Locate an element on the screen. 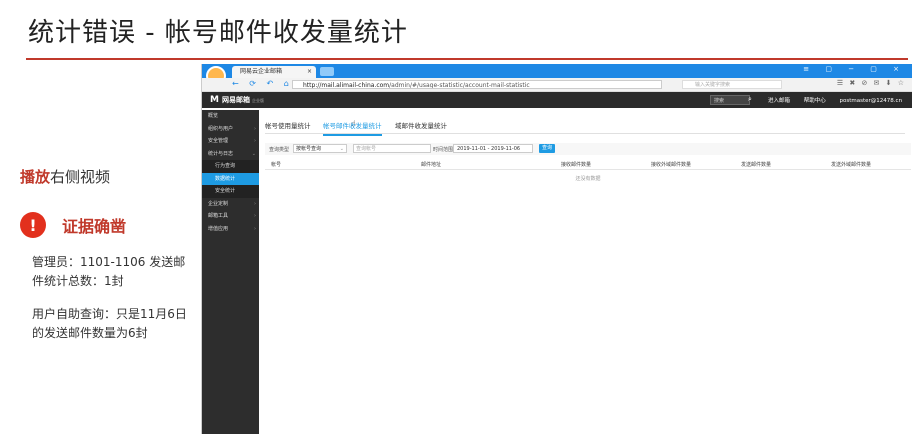 This screenshot has width=921, height=434. extension-icons: ☰ ✖ ⊘ ✉ ⬇ ☆ is located at coordinates (871, 83).